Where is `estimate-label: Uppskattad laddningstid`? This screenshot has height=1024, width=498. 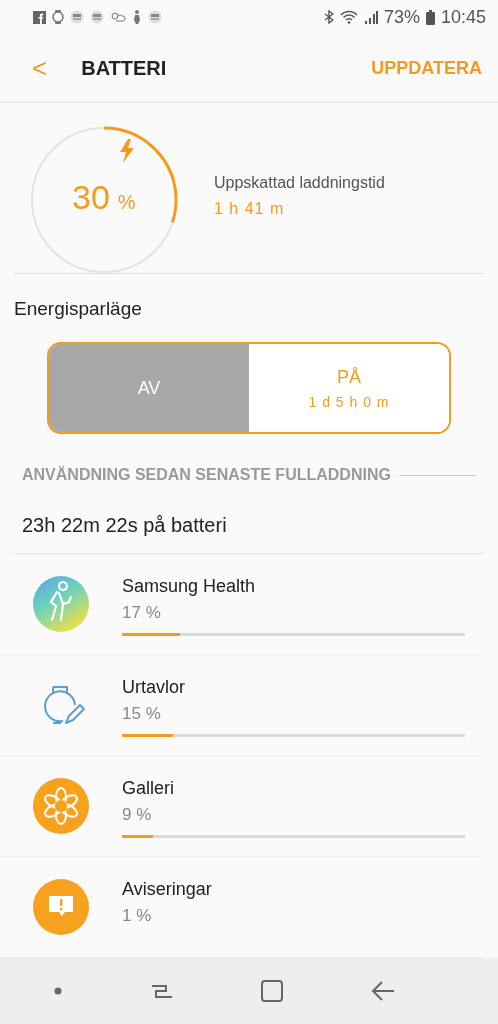
estimate-label: Uppskattad laddningstid is located at coordinates (299, 183).